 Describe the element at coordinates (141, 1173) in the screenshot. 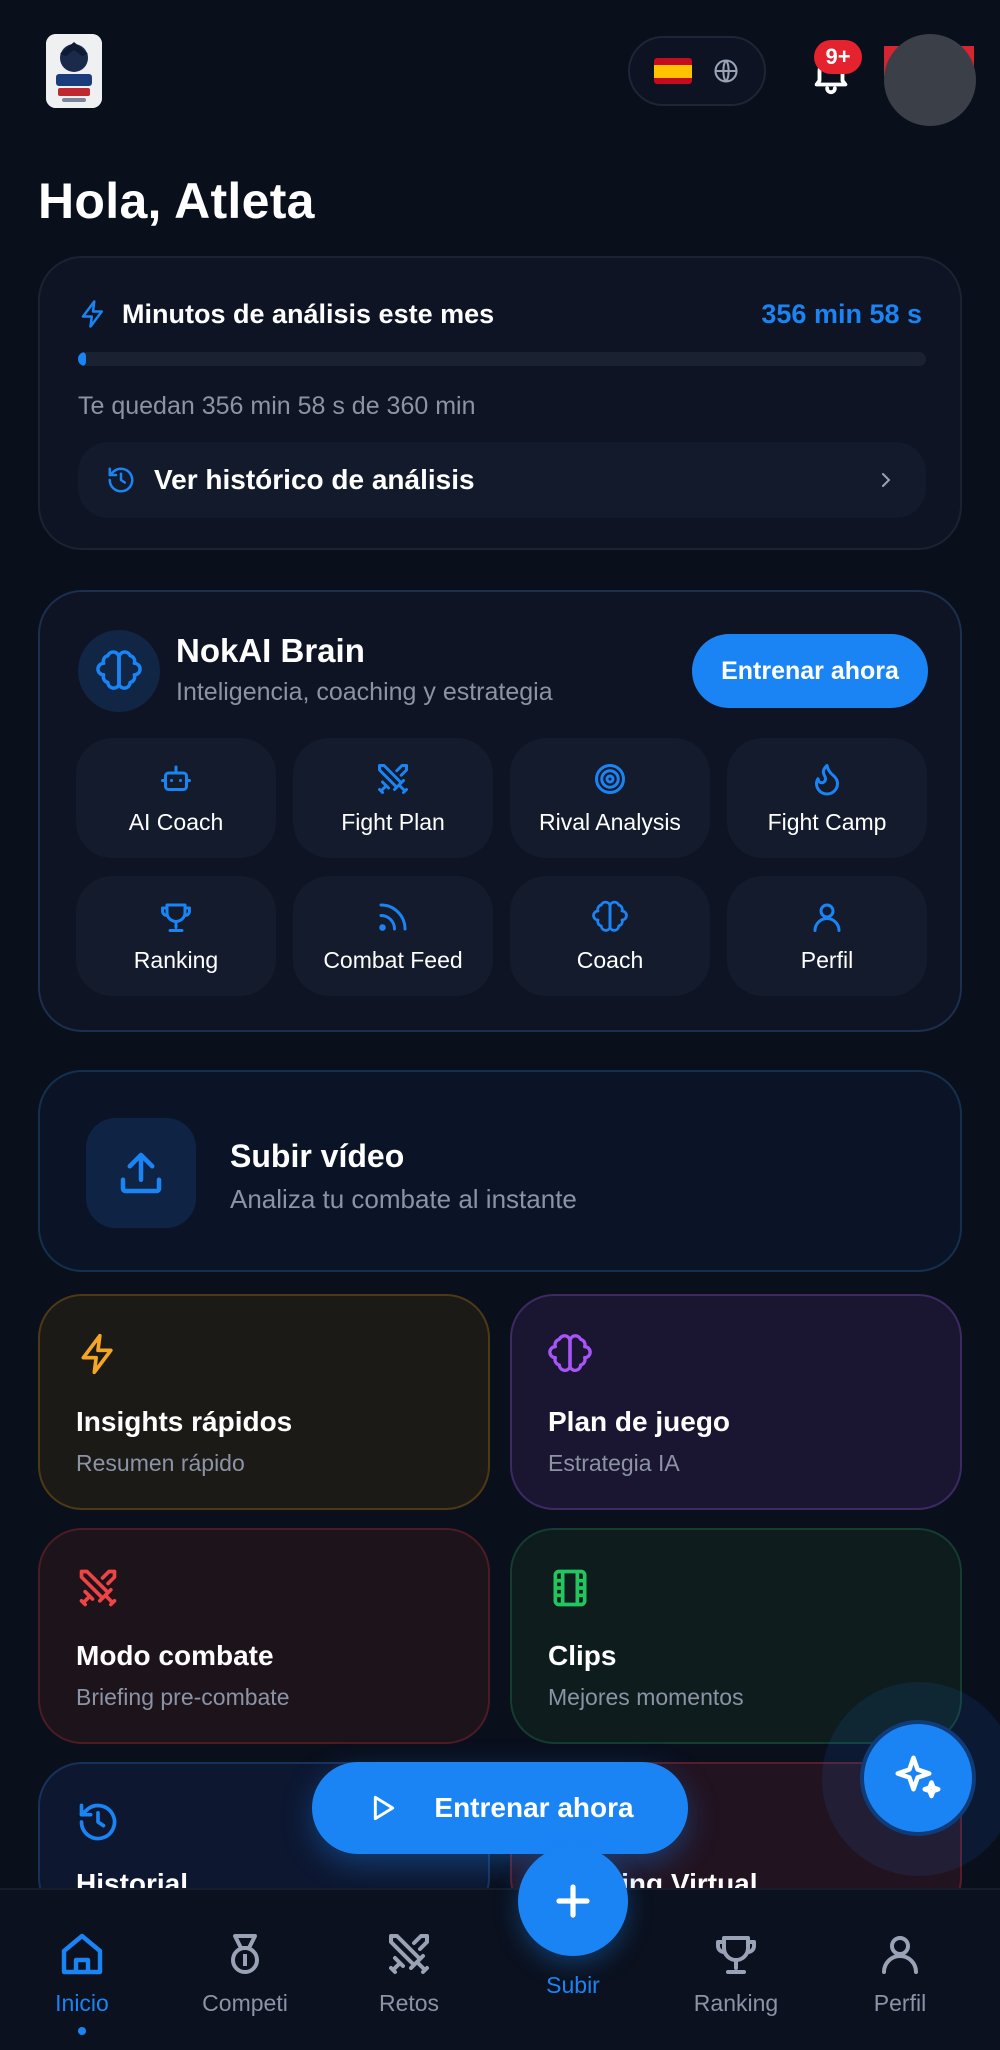

I see `upload-icon` at that location.